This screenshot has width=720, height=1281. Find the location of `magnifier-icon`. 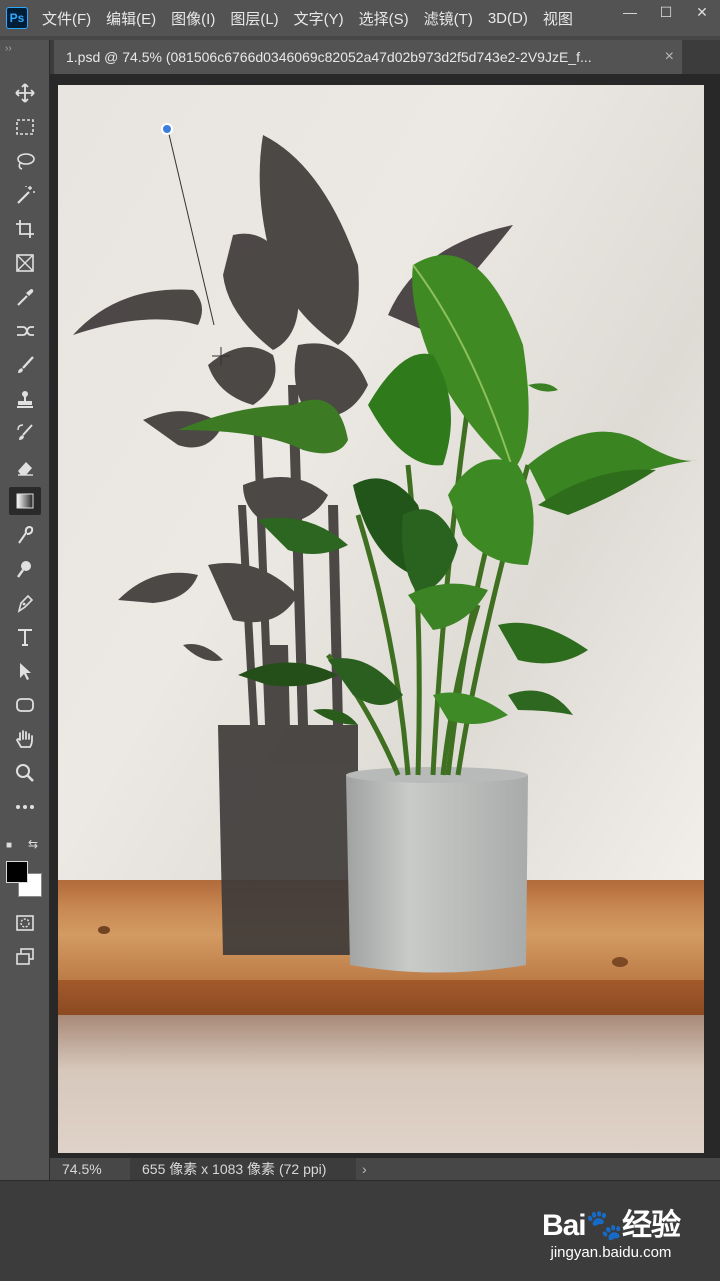

magnifier-icon is located at coordinates (25, 773).